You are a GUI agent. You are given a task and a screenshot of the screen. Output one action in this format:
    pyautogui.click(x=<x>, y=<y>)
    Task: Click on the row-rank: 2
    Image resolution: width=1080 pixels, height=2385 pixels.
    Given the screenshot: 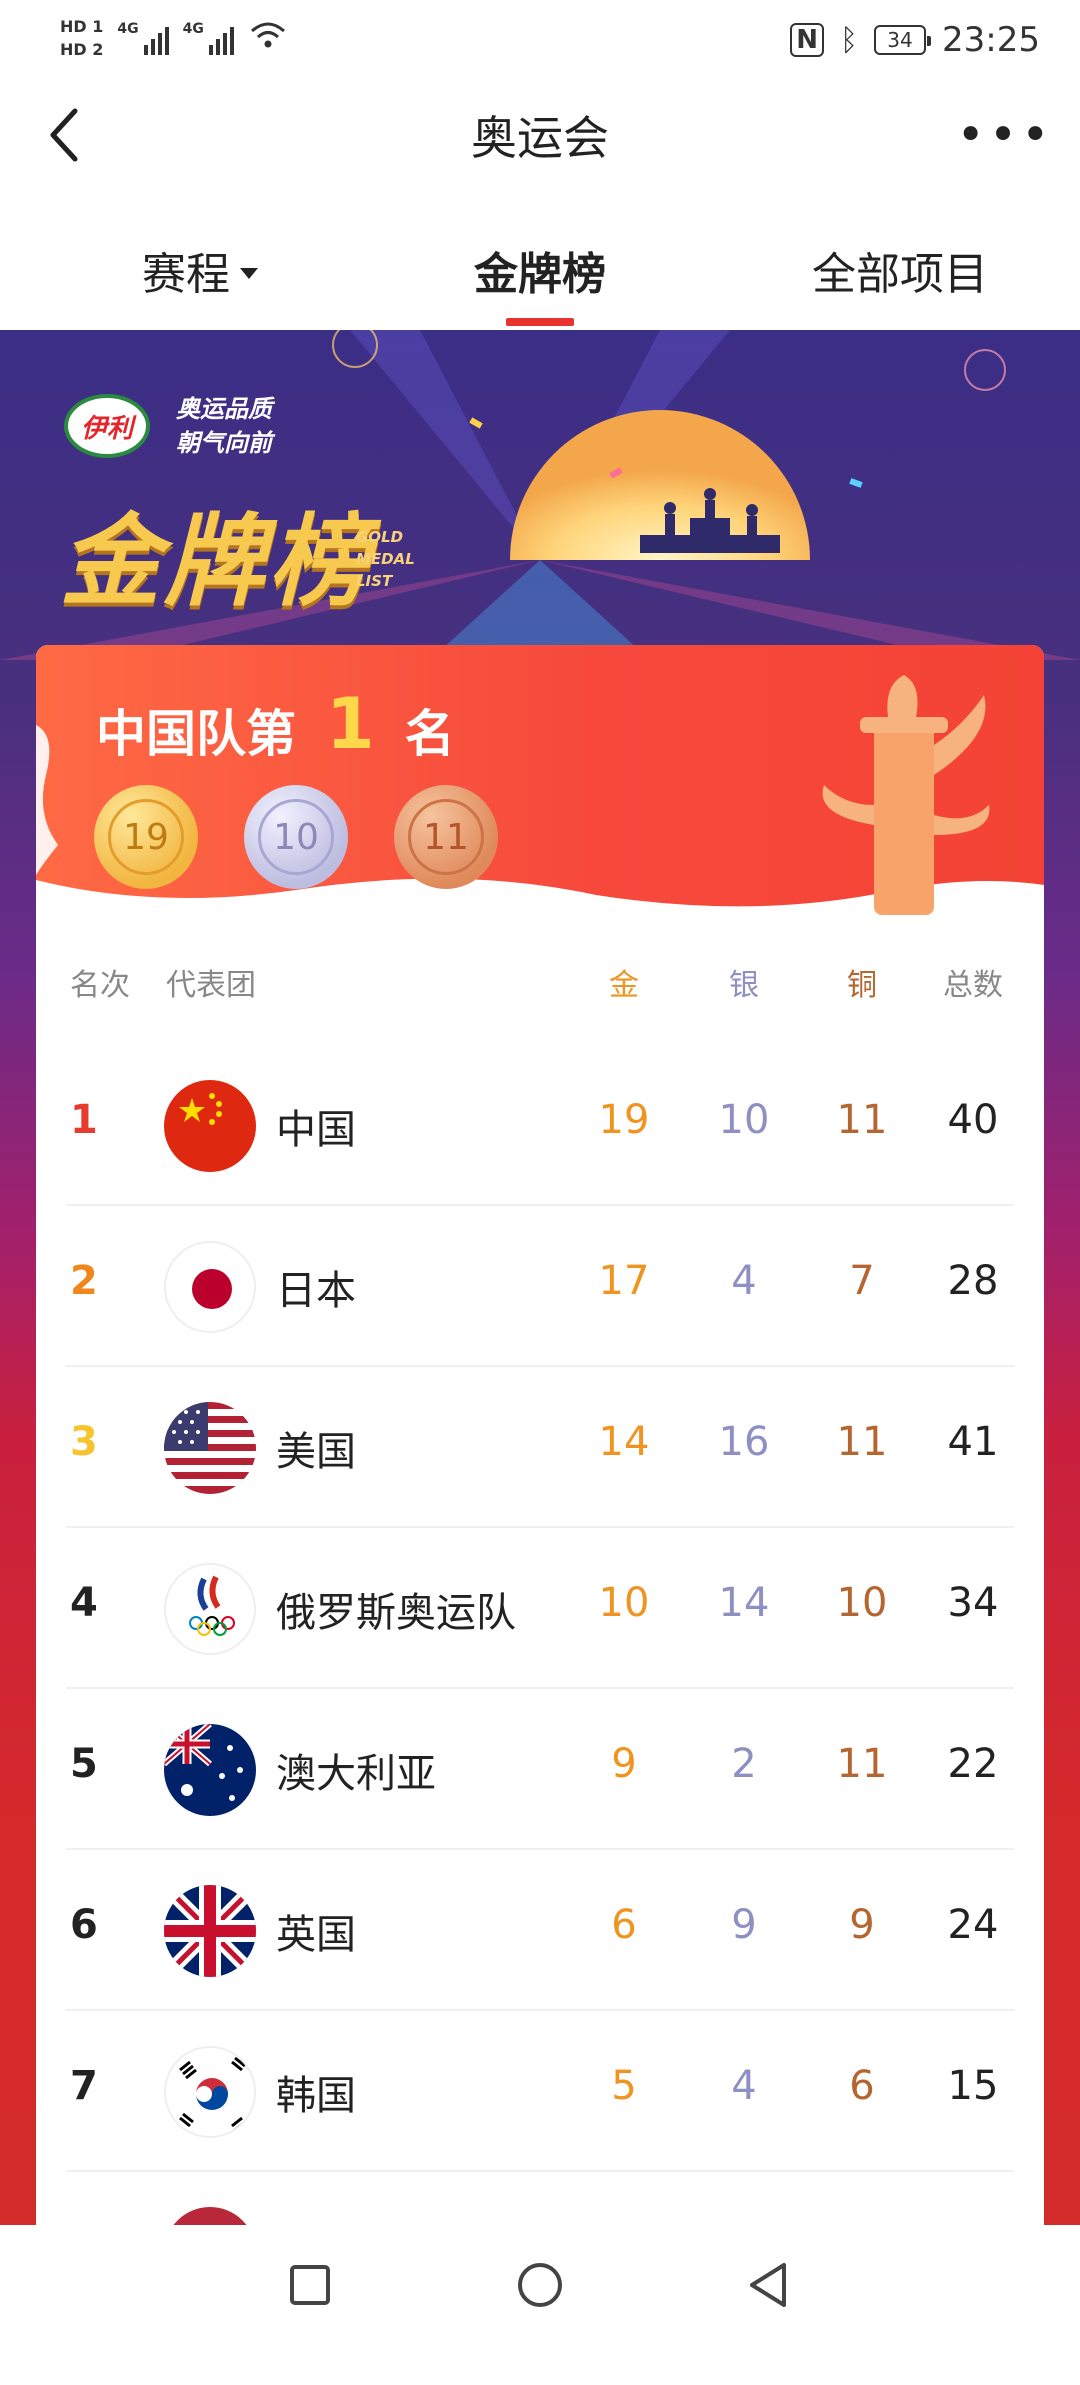 What is the action you would take?
    pyautogui.click(x=84, y=1281)
    